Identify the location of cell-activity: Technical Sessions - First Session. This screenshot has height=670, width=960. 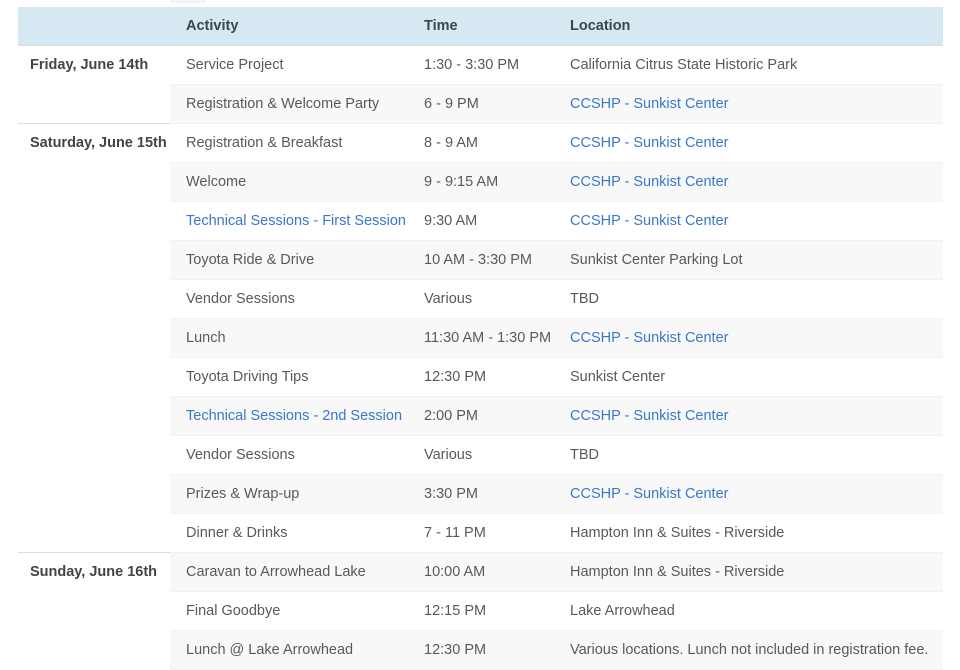
(289, 221).